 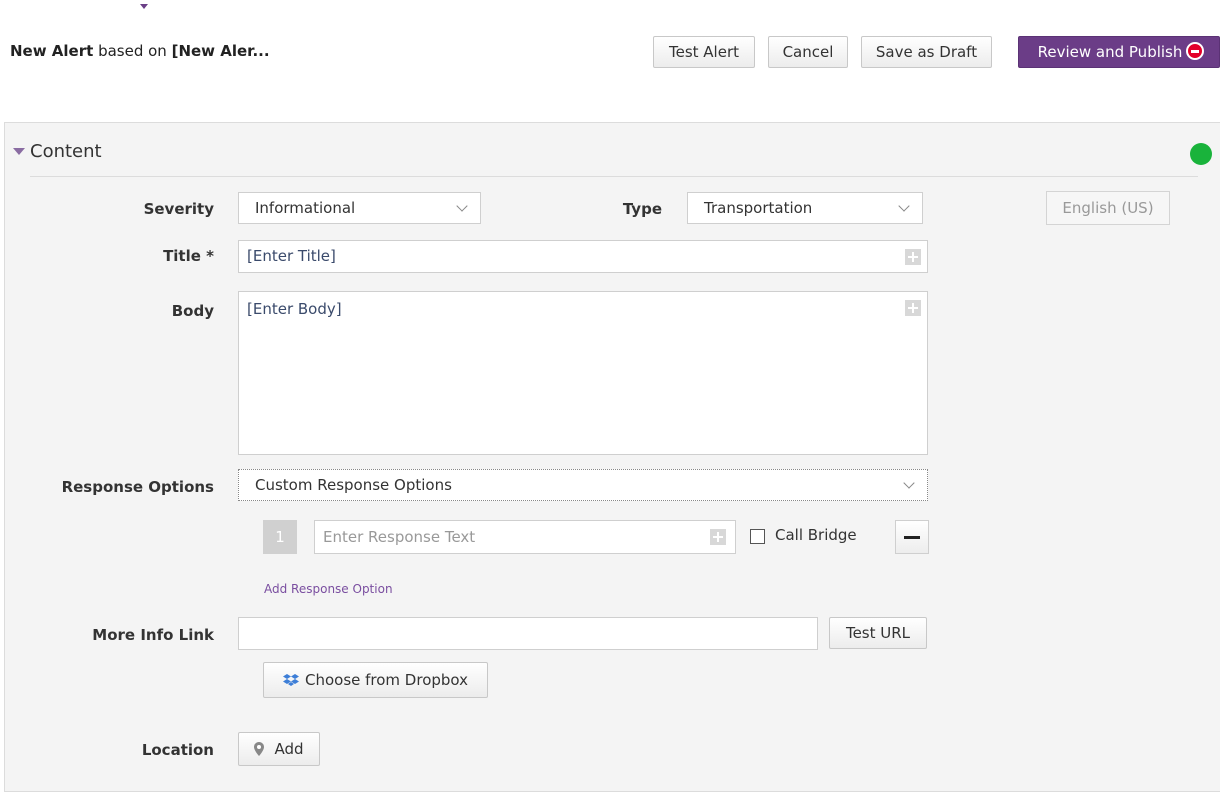 I want to click on dropbox-icon, so click(x=290, y=680).